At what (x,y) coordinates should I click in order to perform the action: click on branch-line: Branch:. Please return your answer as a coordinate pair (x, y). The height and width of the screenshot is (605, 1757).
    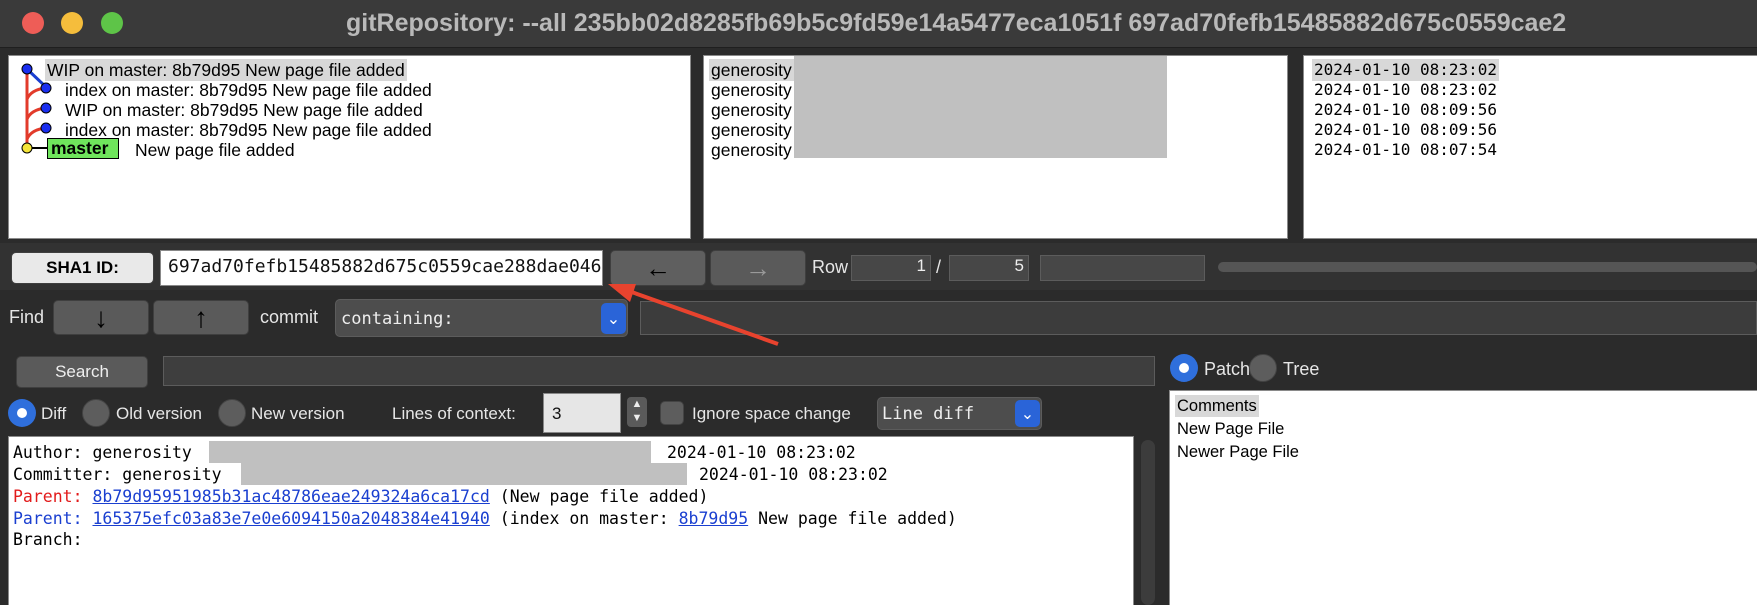
    Looking at the image, I should click on (48, 539).